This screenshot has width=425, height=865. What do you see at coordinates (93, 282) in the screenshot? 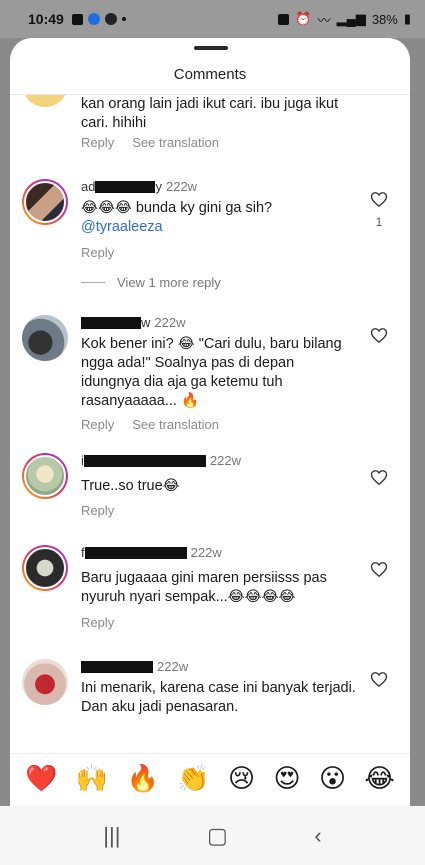
I see `thread-line` at bounding box center [93, 282].